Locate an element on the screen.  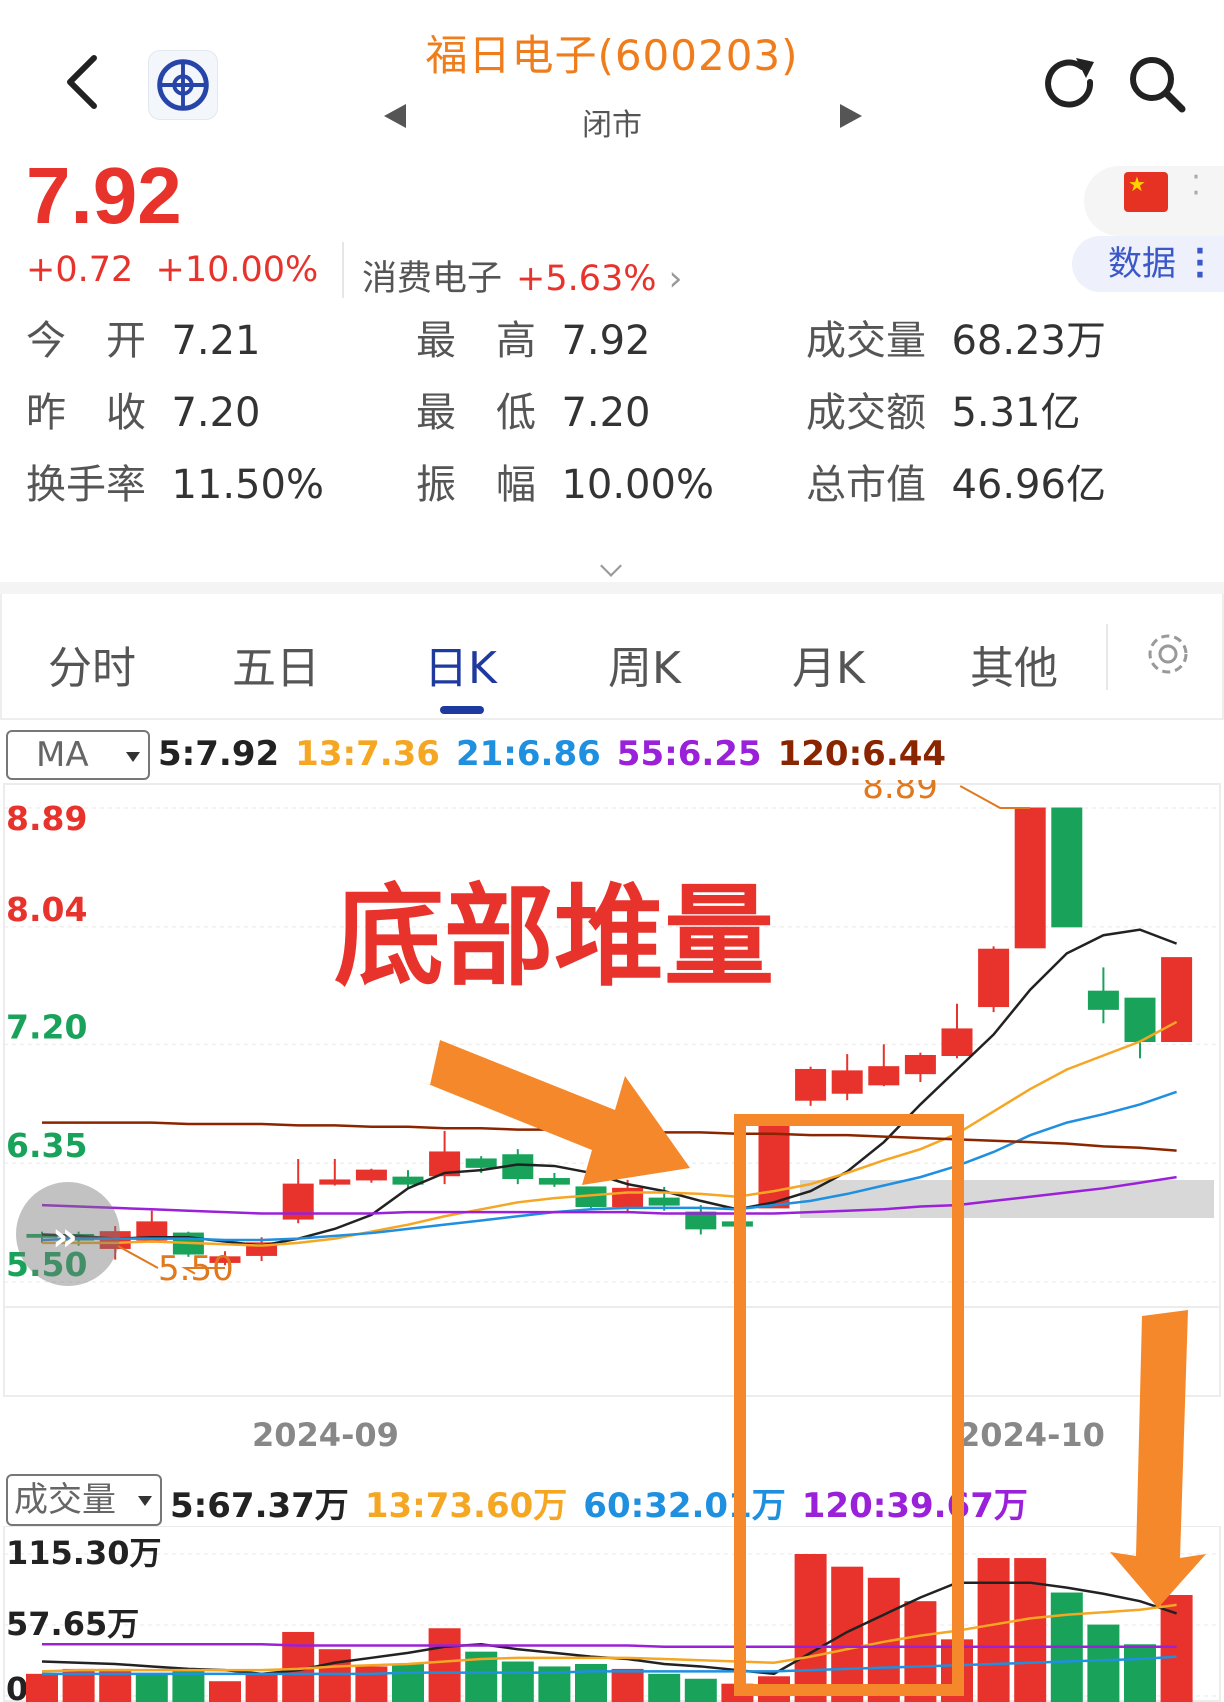
active-tab-indicator is located at coordinates (462, 710).